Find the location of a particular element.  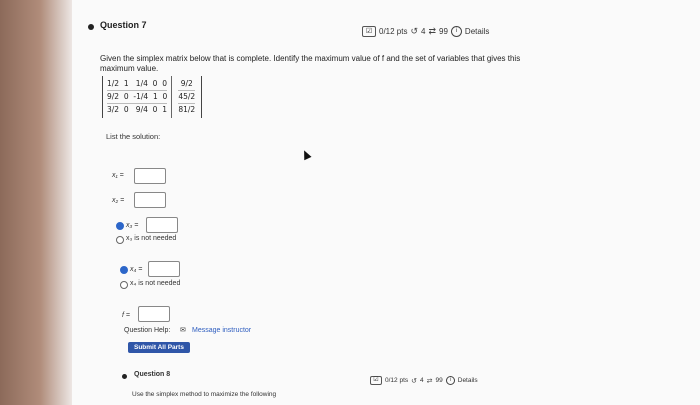

x1-label: x₁ = is located at coordinates (118, 175).